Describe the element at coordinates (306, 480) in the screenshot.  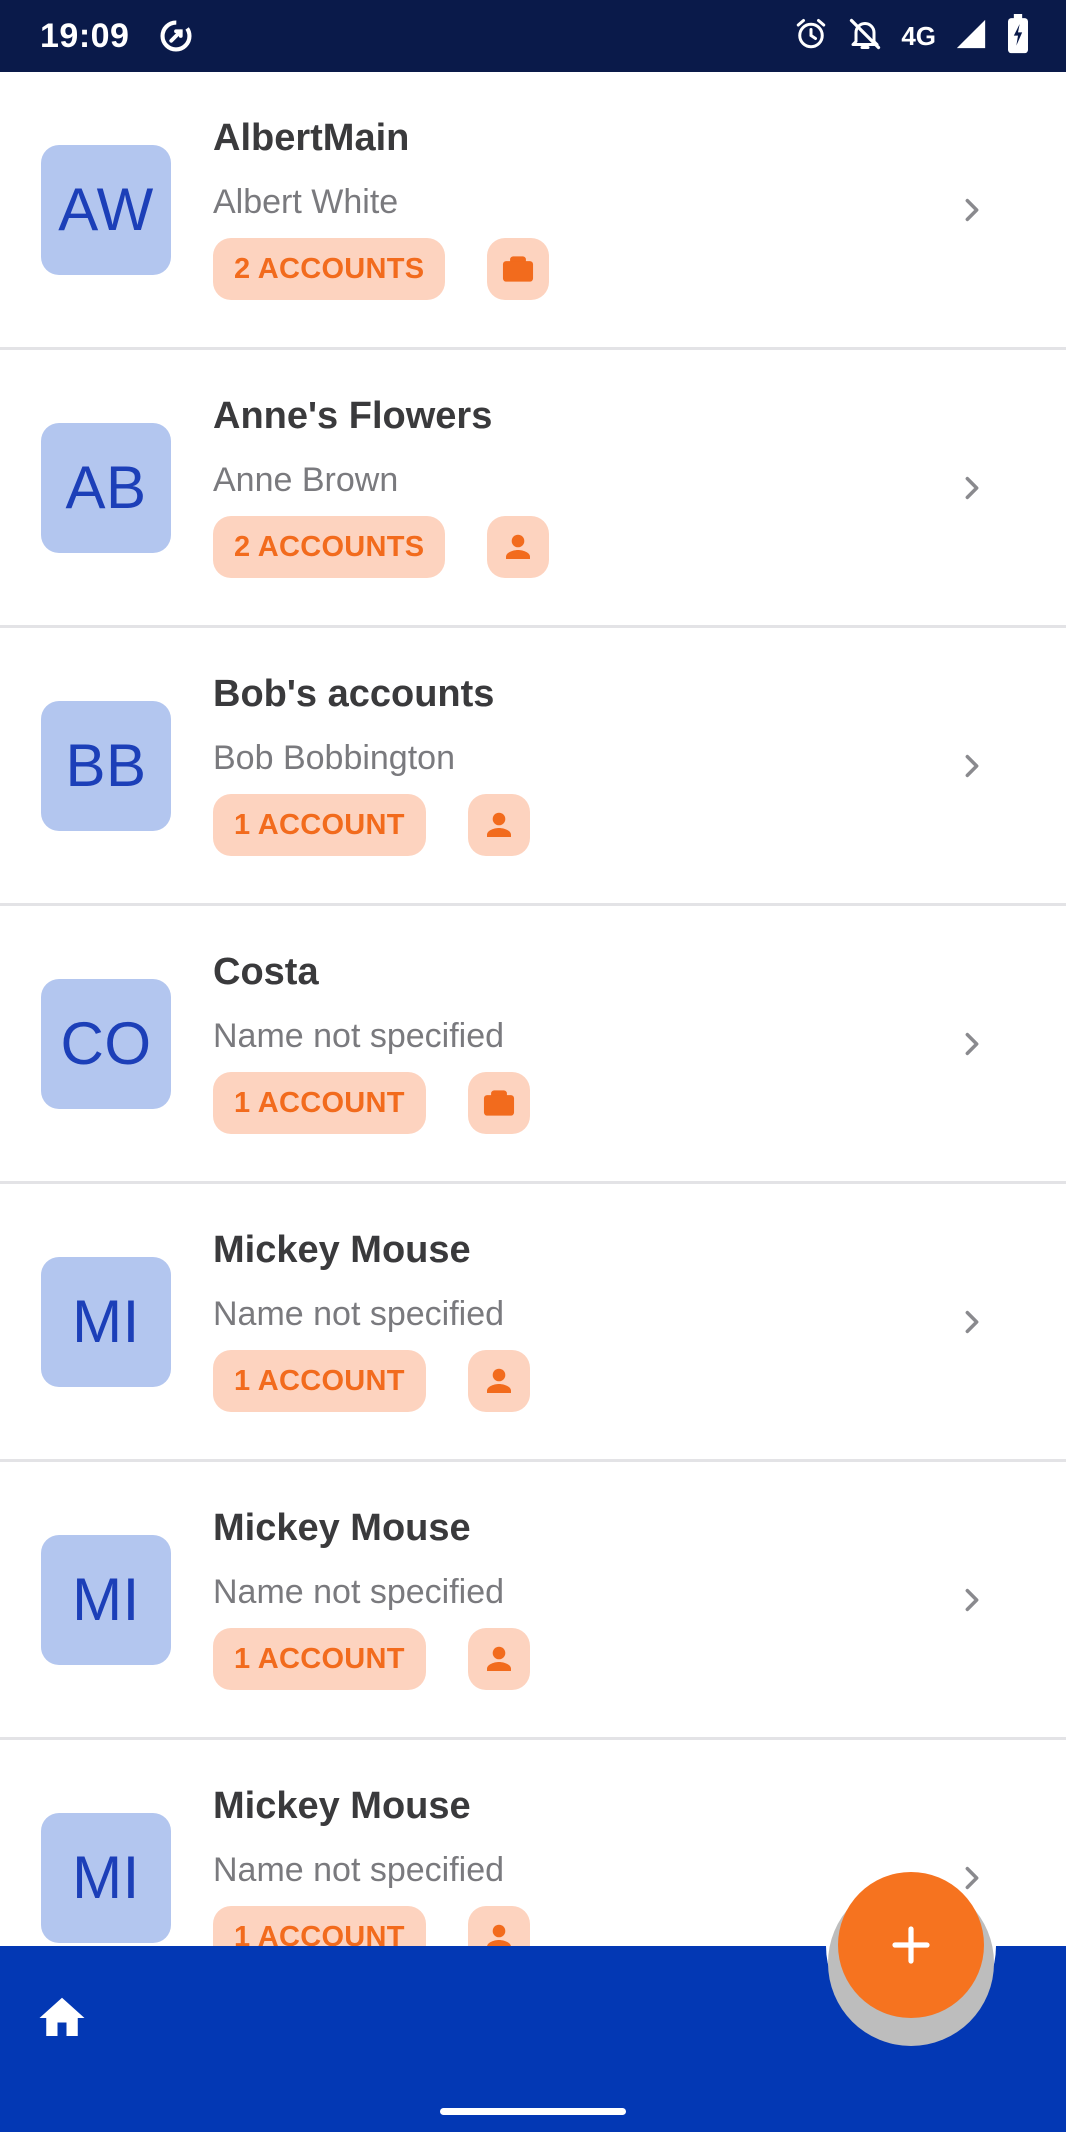
I see `client-subtitle: Anne Brown` at that location.